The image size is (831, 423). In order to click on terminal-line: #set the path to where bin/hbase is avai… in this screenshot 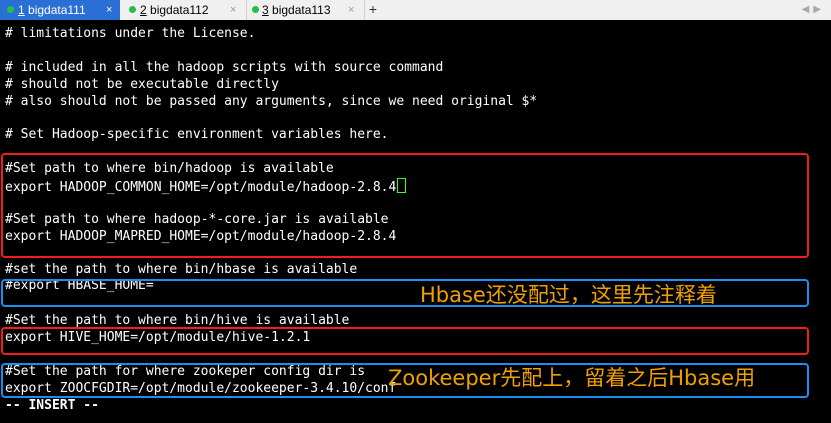, I will do `click(181, 269)`.